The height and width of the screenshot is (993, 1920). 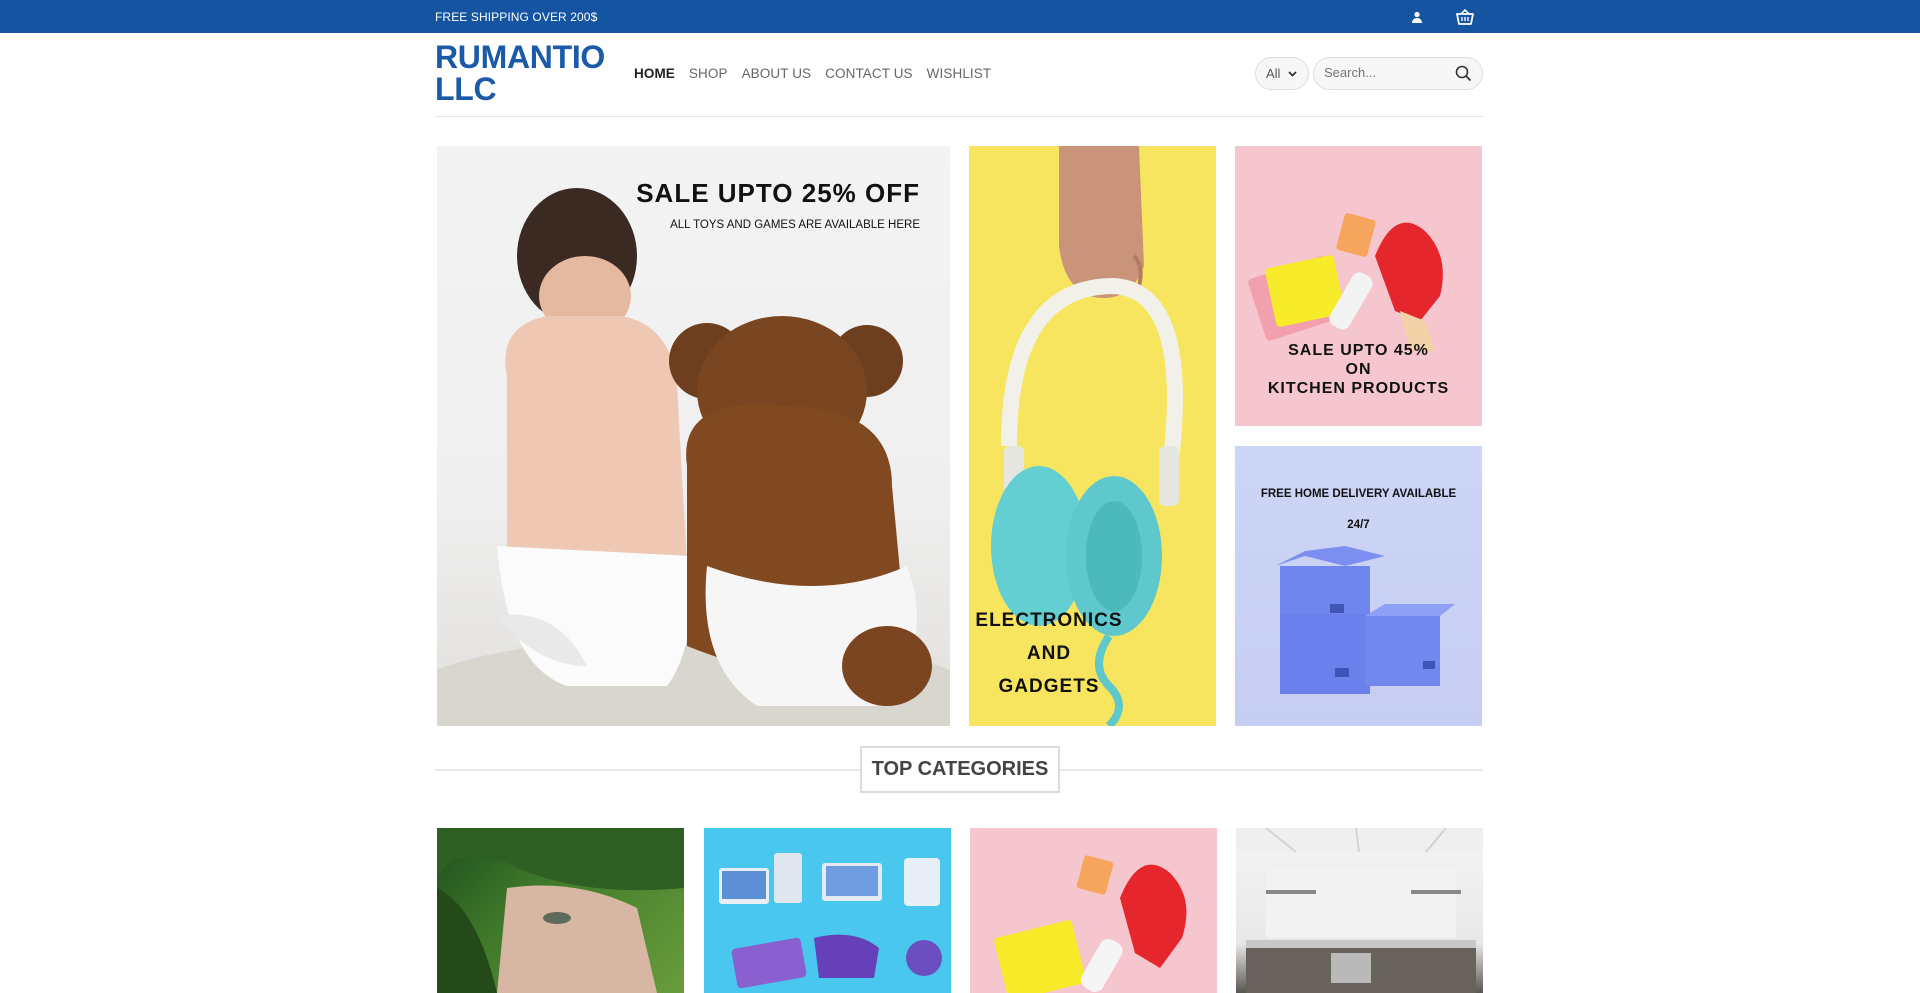 I want to click on site-logo: RUMANTIO LLC, so click(x=520, y=73).